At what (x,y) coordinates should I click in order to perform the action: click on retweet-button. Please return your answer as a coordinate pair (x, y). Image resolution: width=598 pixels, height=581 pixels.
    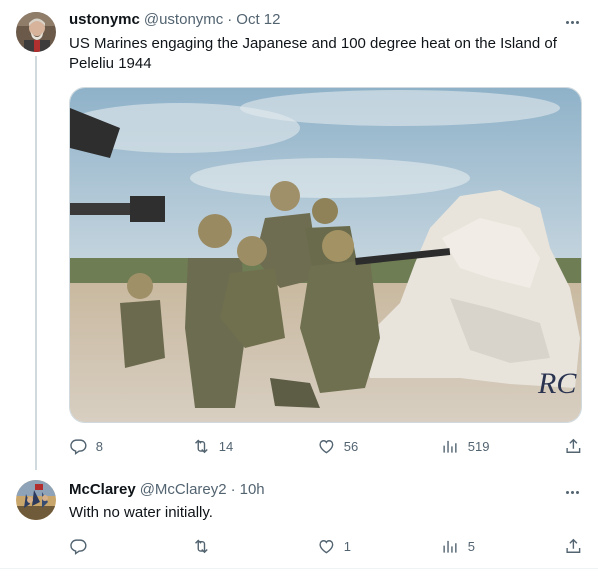
    Looking at the image, I should click on (201, 546).